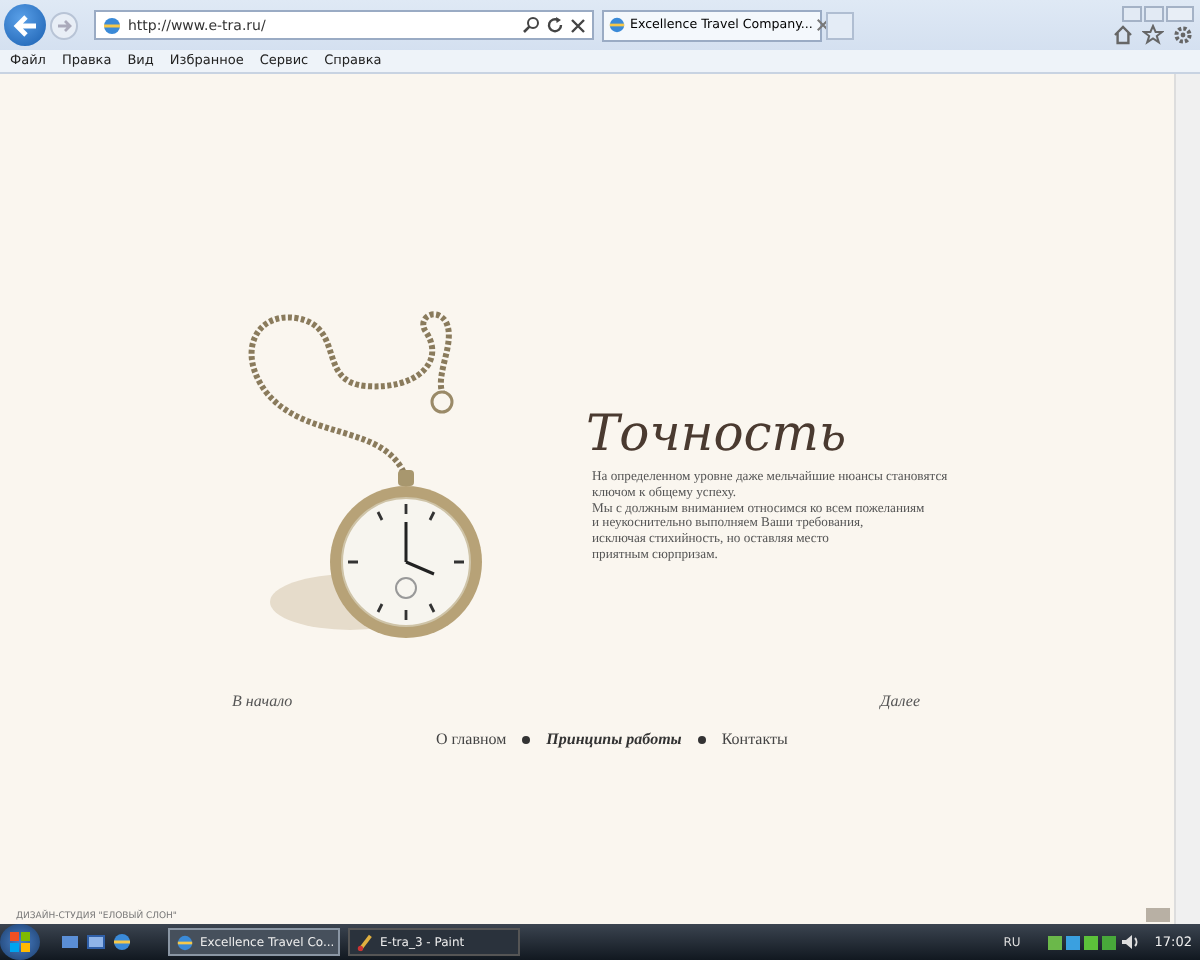  Describe the element at coordinates (754, 739) in the screenshot. I see `nav-link: Контакты` at that location.